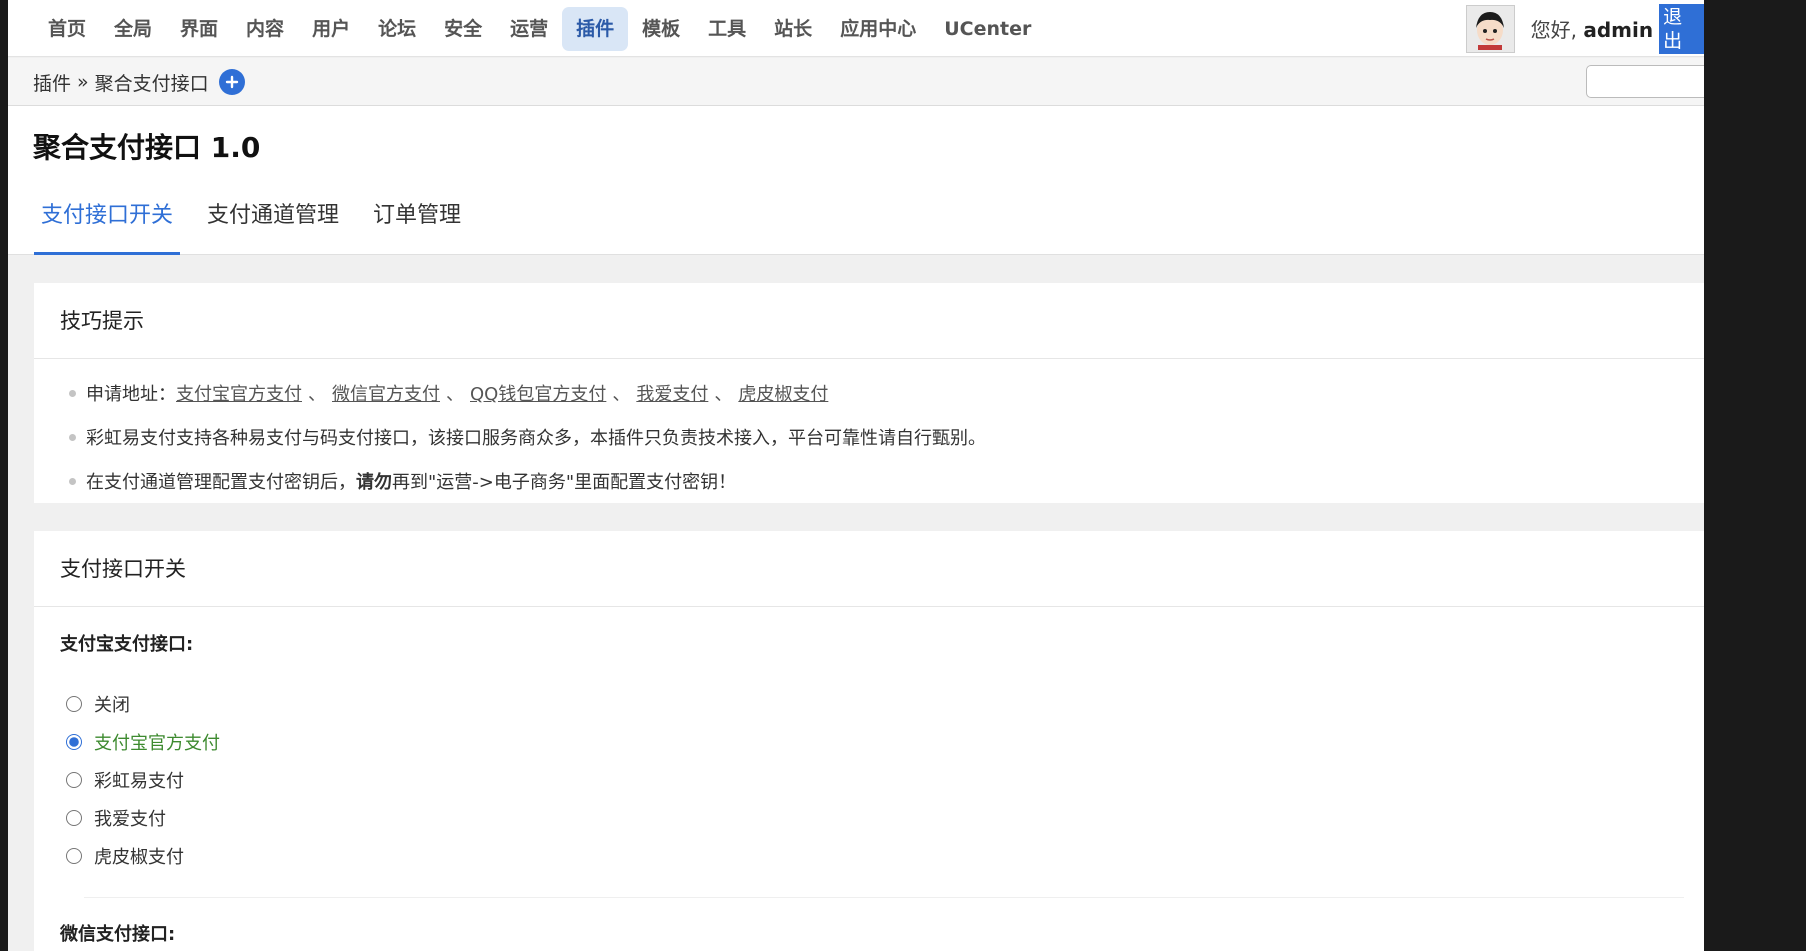 Image resolution: width=1806 pixels, height=951 pixels. I want to click on nav-item-webmaster: 站长, so click(793, 29).